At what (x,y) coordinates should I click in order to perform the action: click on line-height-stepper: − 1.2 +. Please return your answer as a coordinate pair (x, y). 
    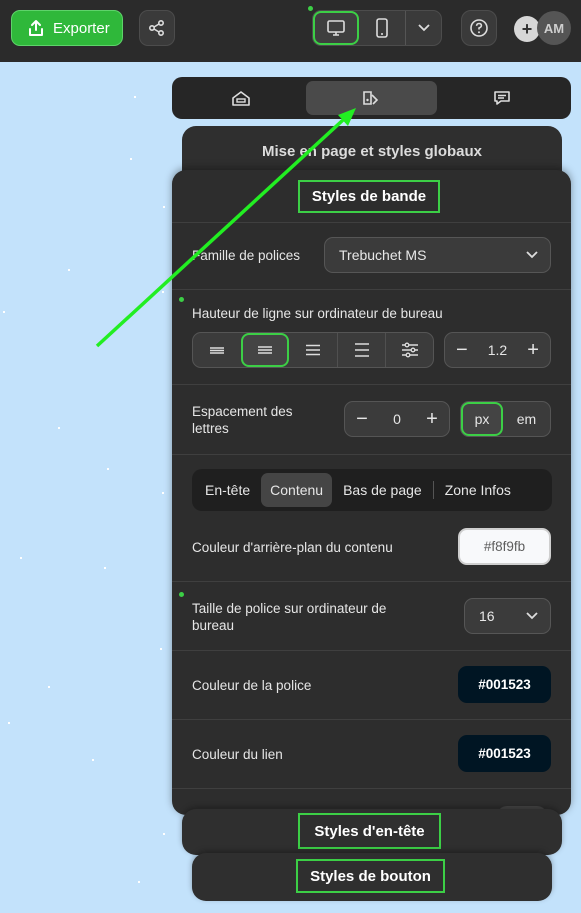
    Looking at the image, I should click on (497, 350).